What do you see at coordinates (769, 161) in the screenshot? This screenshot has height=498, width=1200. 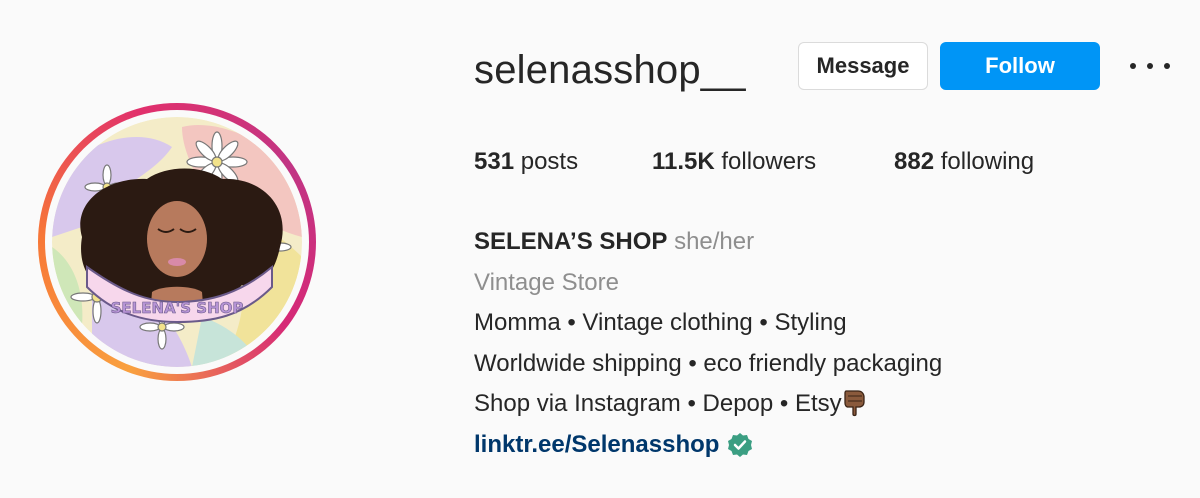 I see `followers-label: followers` at bounding box center [769, 161].